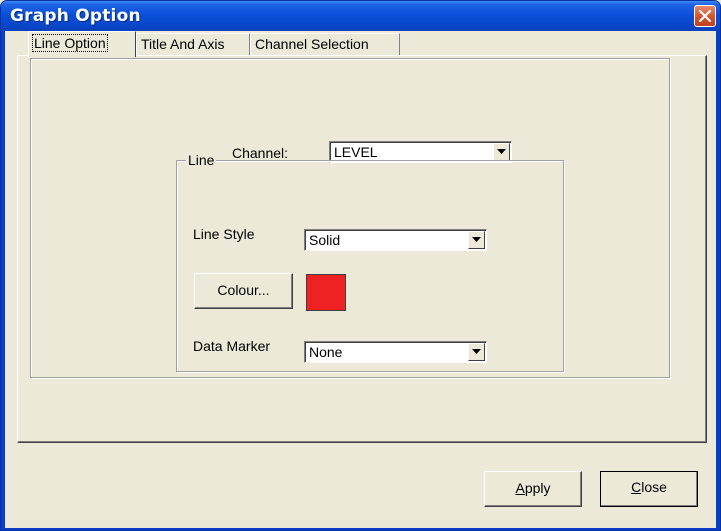 This screenshot has height=531, width=721. I want to click on tab-label: Line Option, so click(70, 43).